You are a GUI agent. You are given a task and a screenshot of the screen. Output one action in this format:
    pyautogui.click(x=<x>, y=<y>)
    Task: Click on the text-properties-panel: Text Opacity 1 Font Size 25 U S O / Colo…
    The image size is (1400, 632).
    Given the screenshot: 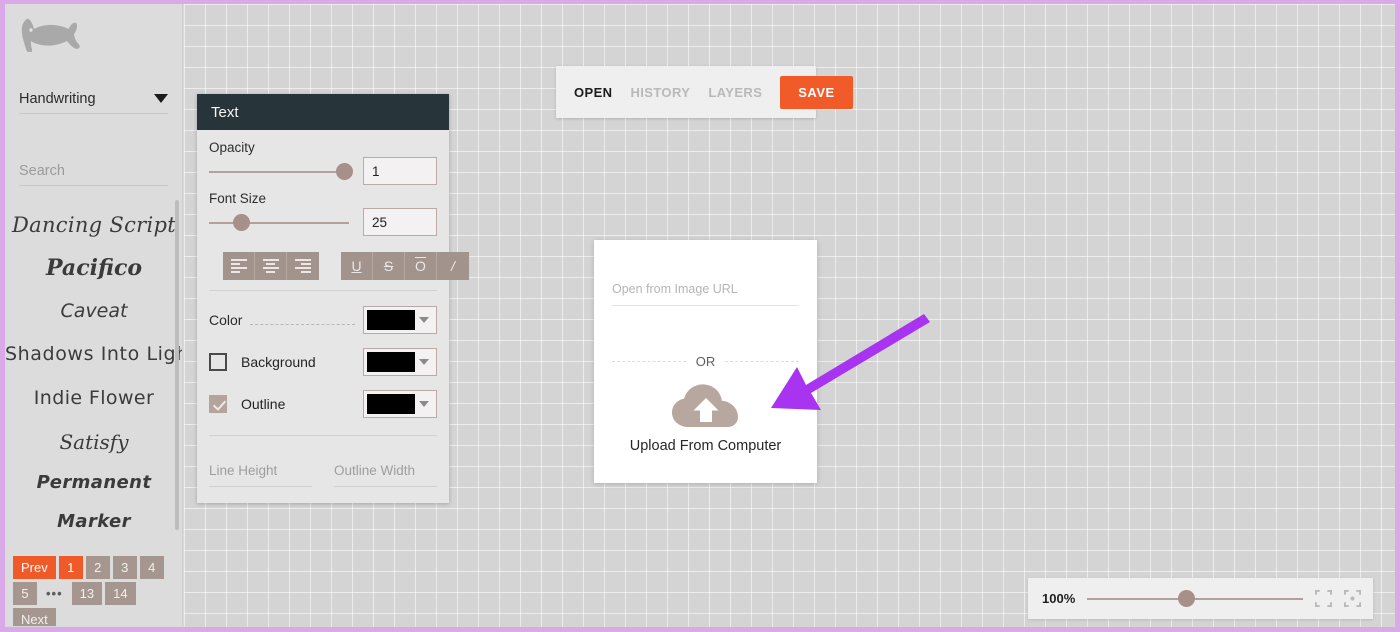 What is the action you would take?
    pyautogui.click(x=333, y=298)
    